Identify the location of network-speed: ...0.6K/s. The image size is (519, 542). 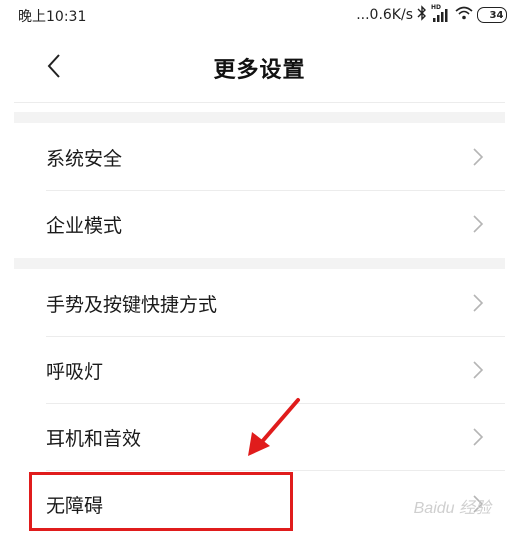
(384, 15).